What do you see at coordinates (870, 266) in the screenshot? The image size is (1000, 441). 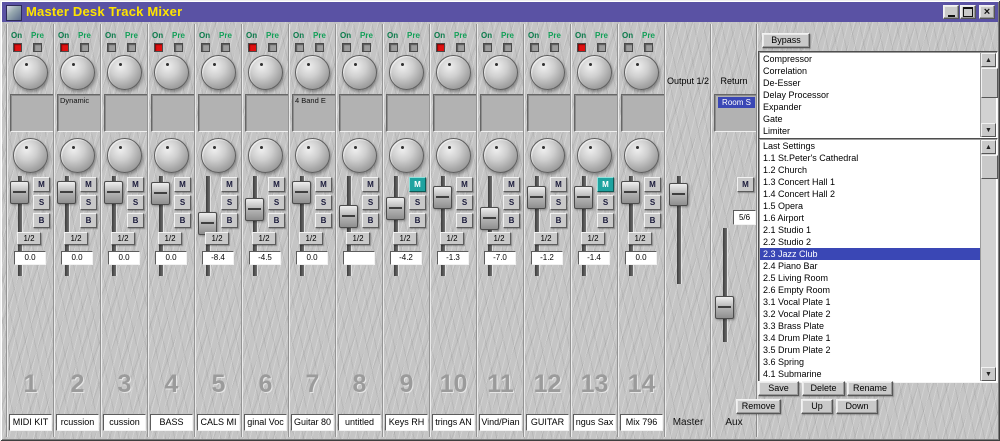 I see `preset-item: 2.4 Piano Bar` at bounding box center [870, 266].